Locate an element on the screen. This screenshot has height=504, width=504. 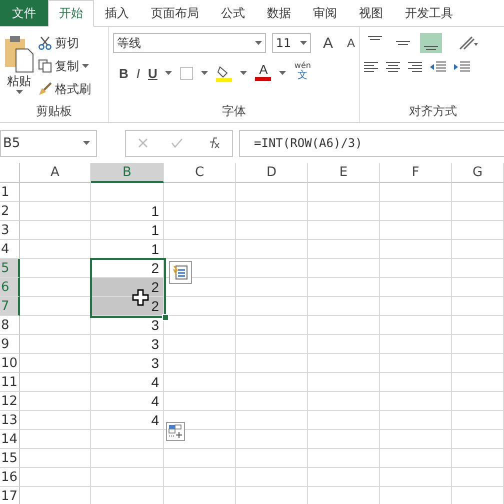
row-header: 13 is located at coordinates (10, 420).